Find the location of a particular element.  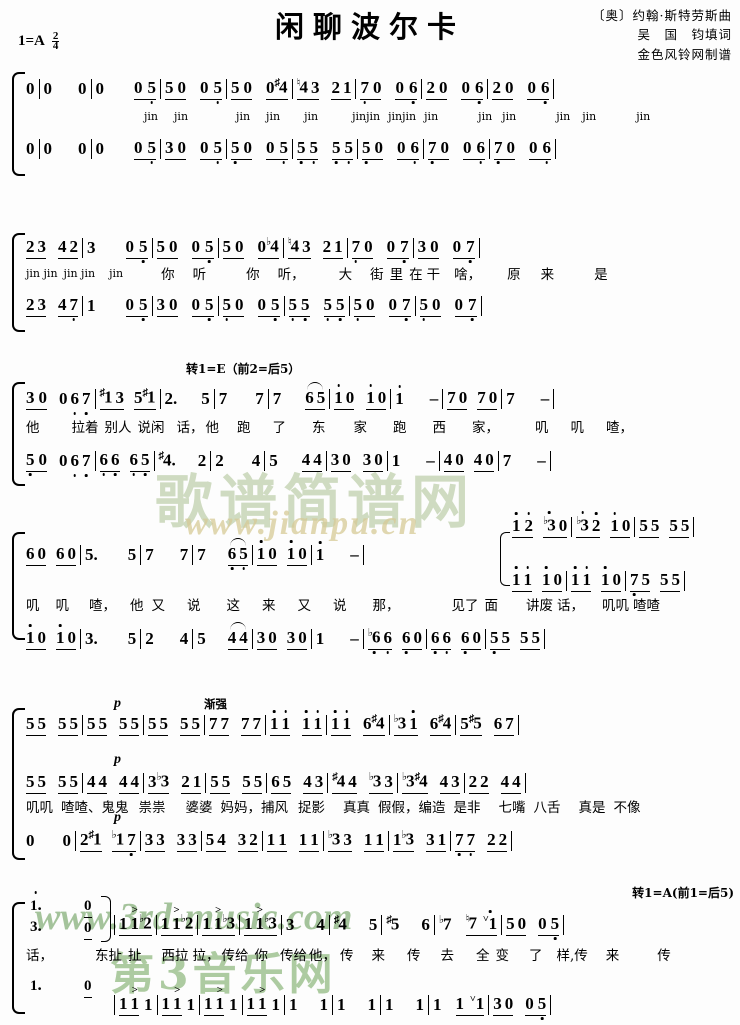

time-signature: 2 4 is located at coordinates (55, 41).